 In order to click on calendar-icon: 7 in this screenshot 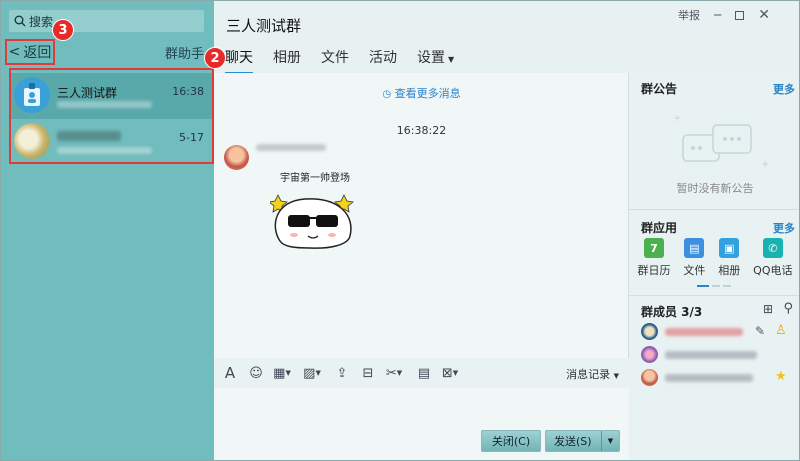, I will do `click(653, 248)`.